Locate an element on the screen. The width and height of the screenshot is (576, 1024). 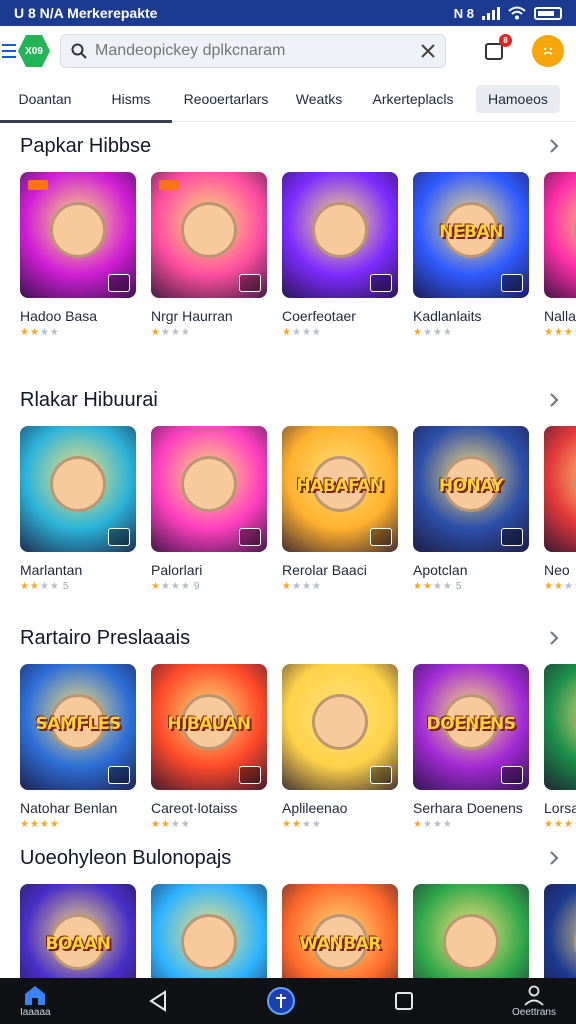
app-card: Neo ★★★★ is located at coordinates (560, 509).